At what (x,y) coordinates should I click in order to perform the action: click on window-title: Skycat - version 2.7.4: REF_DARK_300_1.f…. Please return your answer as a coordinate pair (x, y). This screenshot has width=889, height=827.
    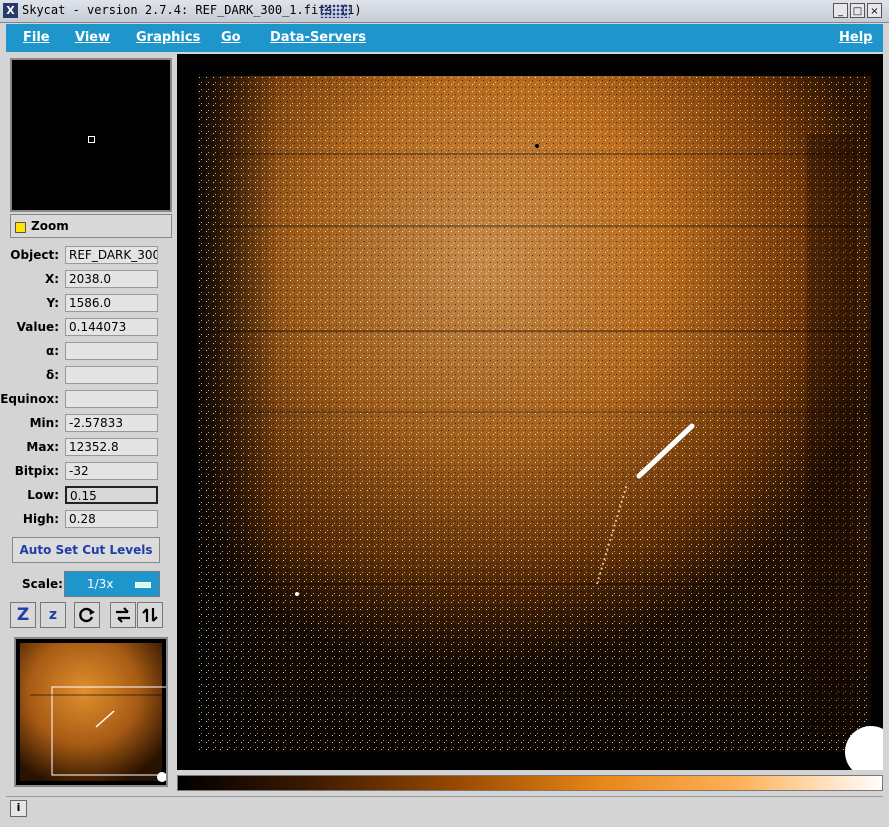
    Looking at the image, I should click on (192, 10).